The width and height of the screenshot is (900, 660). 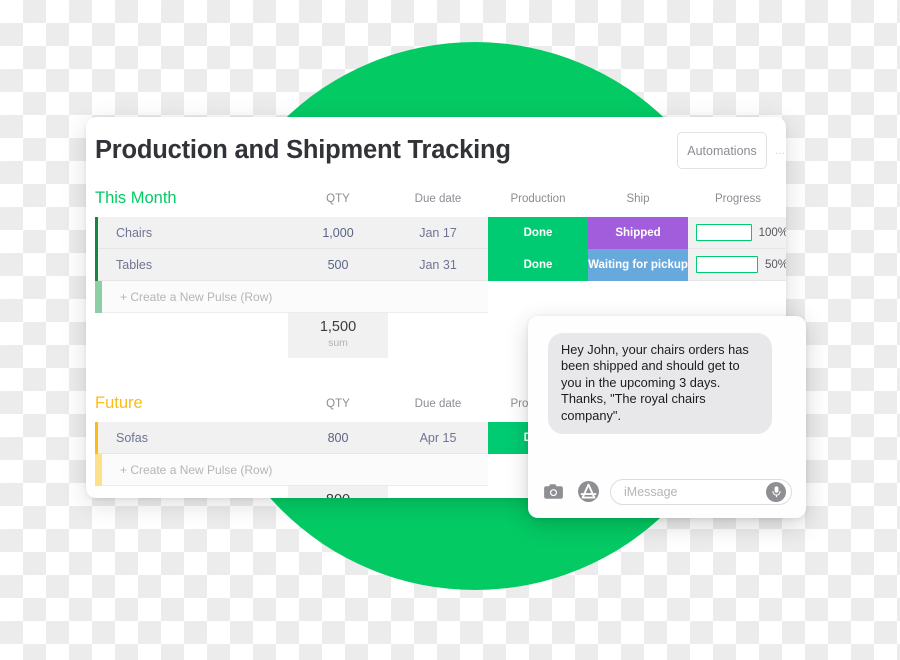 What do you see at coordinates (338, 233) in the screenshot?
I see `row-qty: 1,000` at bounding box center [338, 233].